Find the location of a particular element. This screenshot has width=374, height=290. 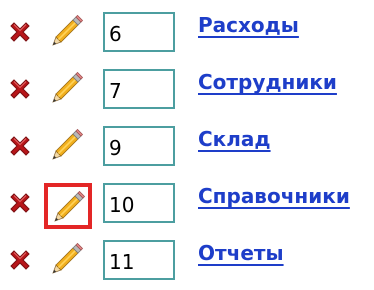

section-link: Отчеты is located at coordinates (241, 253).